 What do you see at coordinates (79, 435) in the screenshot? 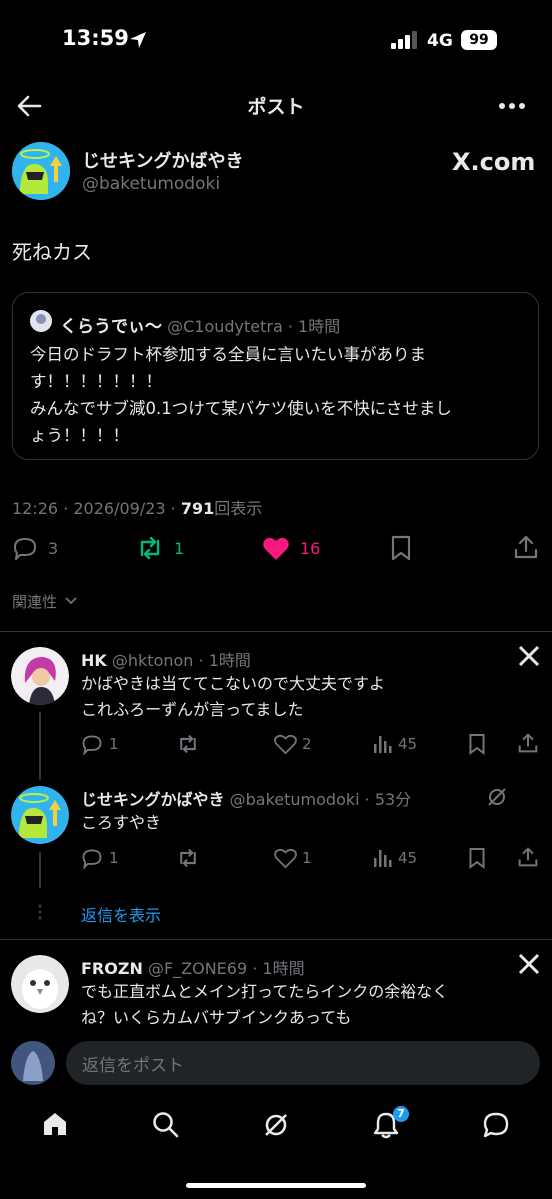
I see `quote-line: ょう！！！！` at bounding box center [79, 435].